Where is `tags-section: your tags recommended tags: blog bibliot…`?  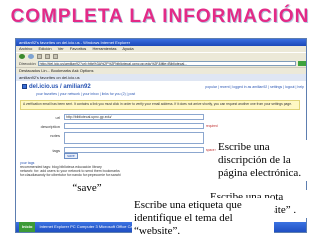
tags-section: your tags recommended tags: blog bibliot… is located at coordinates (120, 169).